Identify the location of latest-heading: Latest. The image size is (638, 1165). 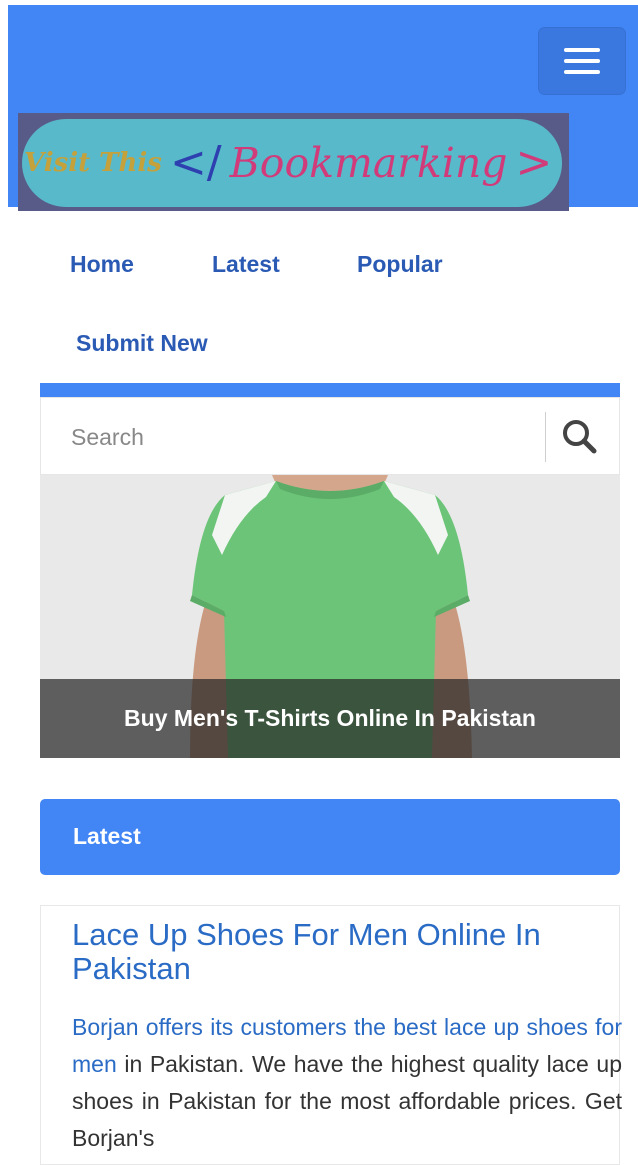
(107, 836).